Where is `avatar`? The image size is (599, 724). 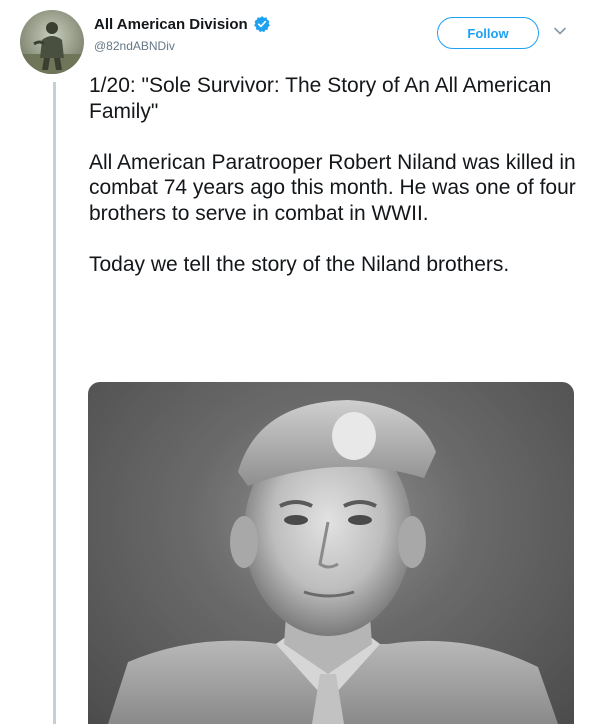 avatar is located at coordinates (52, 42).